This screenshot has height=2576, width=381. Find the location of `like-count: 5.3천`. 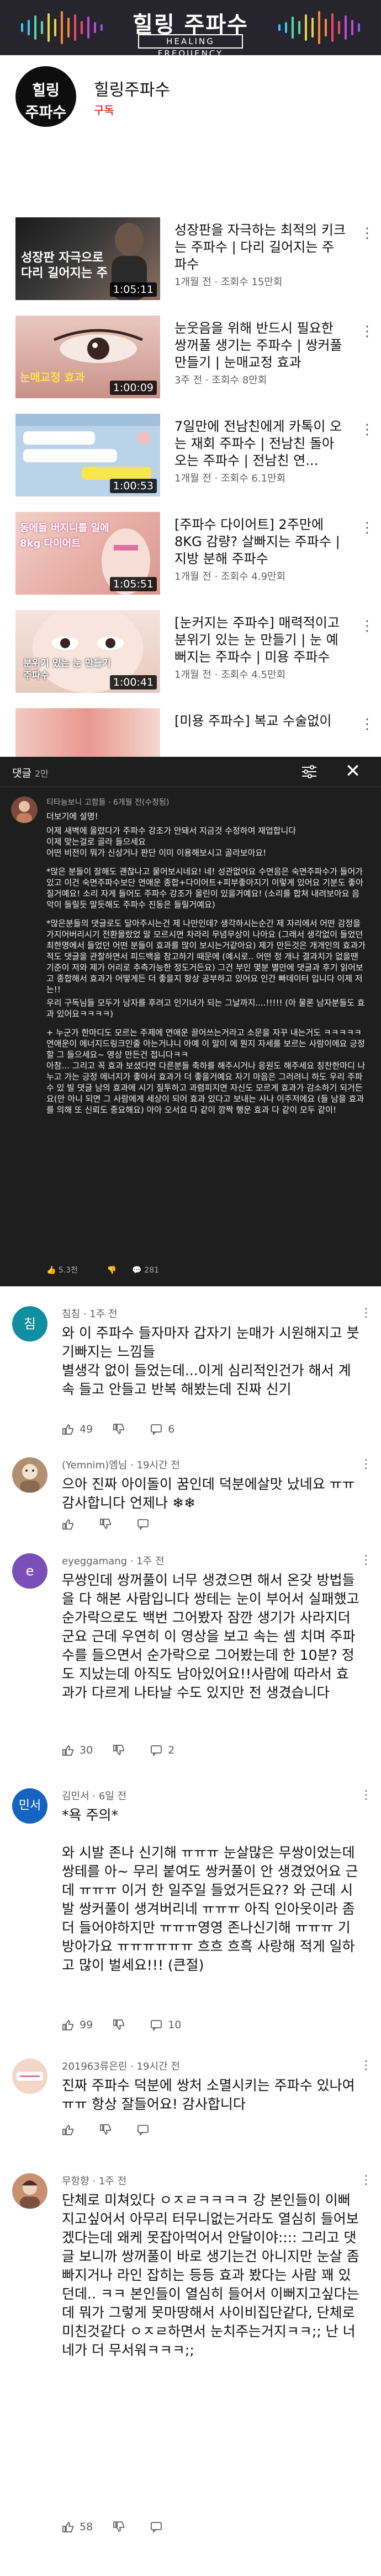

like-count: 5.3천 is located at coordinates (68, 1270).